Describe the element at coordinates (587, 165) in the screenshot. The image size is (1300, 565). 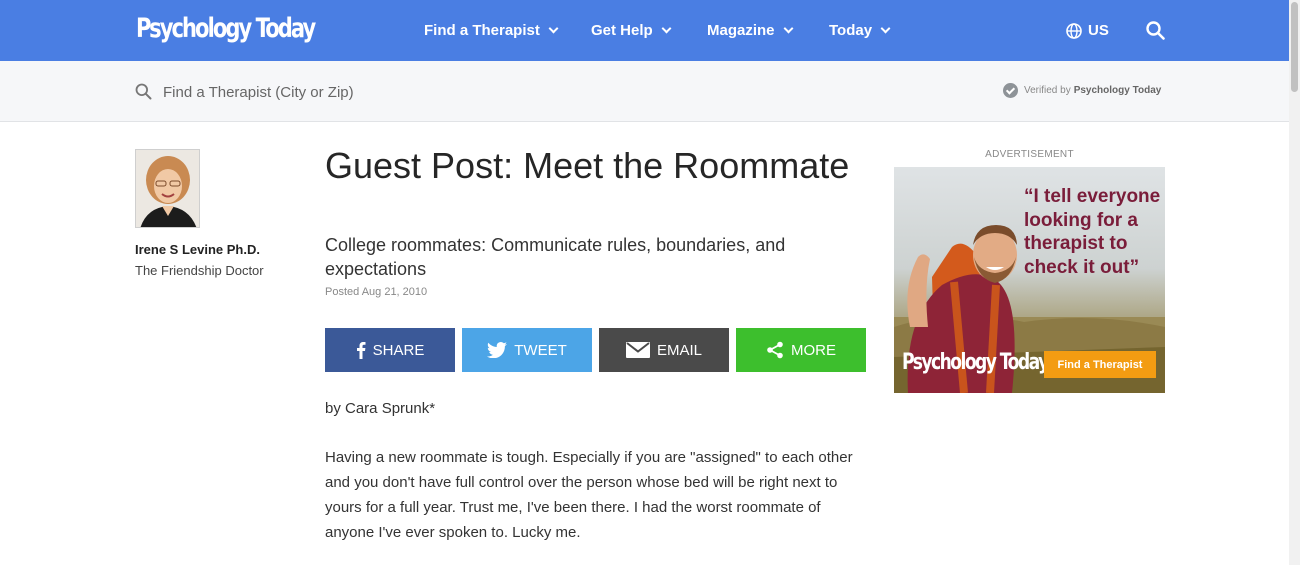
I see `article-title: Guest Post: Meet the Roommate` at that location.